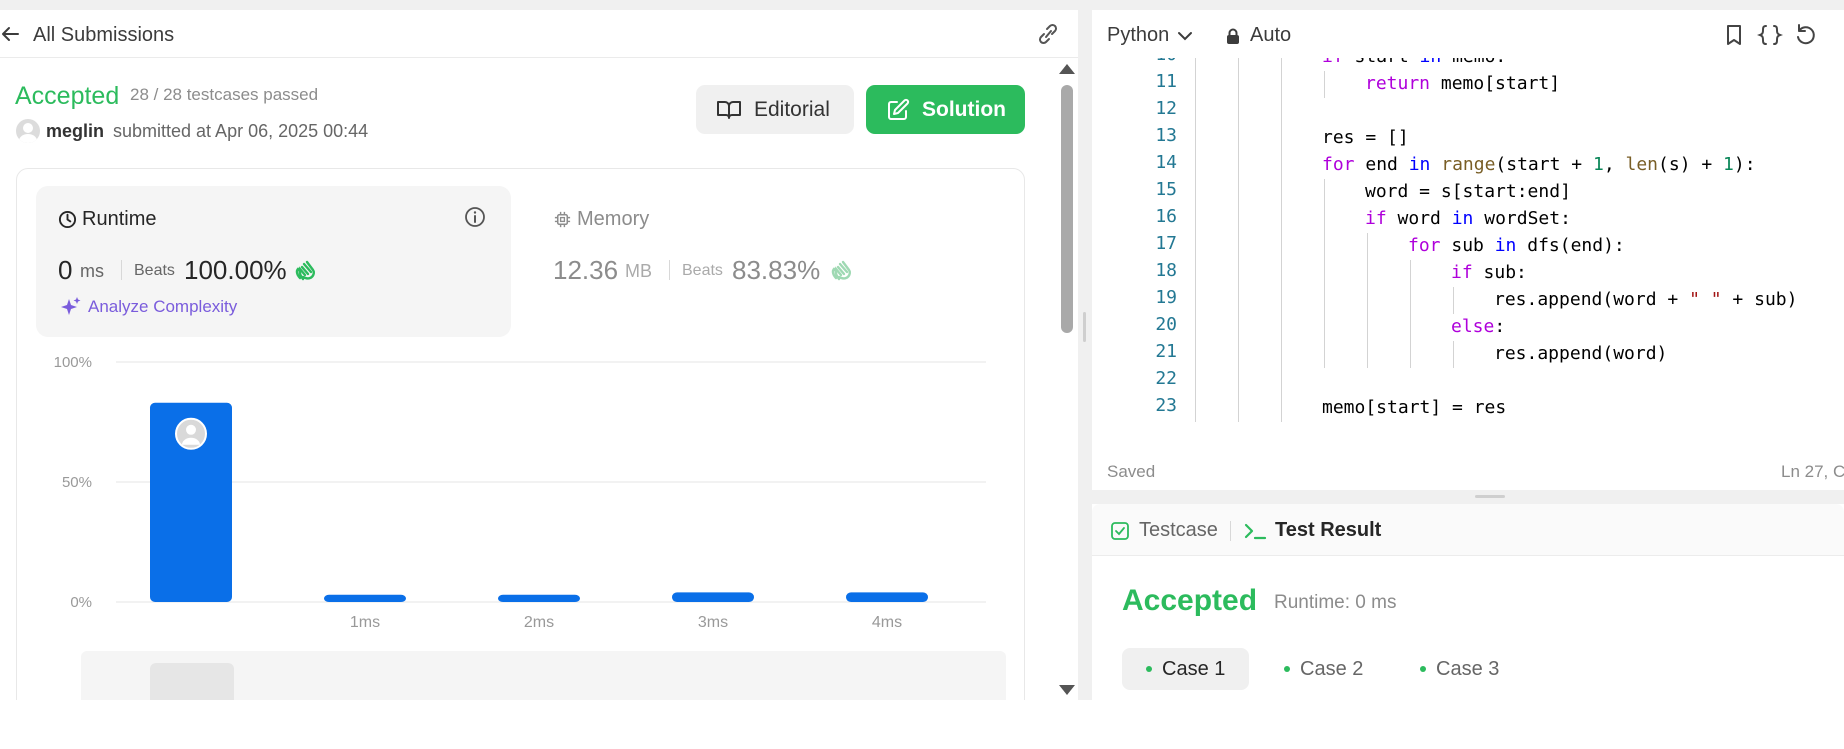 Image resolution: width=1844 pixels, height=749 pixels. I want to click on code-token: (s) +, so click(1691, 164).